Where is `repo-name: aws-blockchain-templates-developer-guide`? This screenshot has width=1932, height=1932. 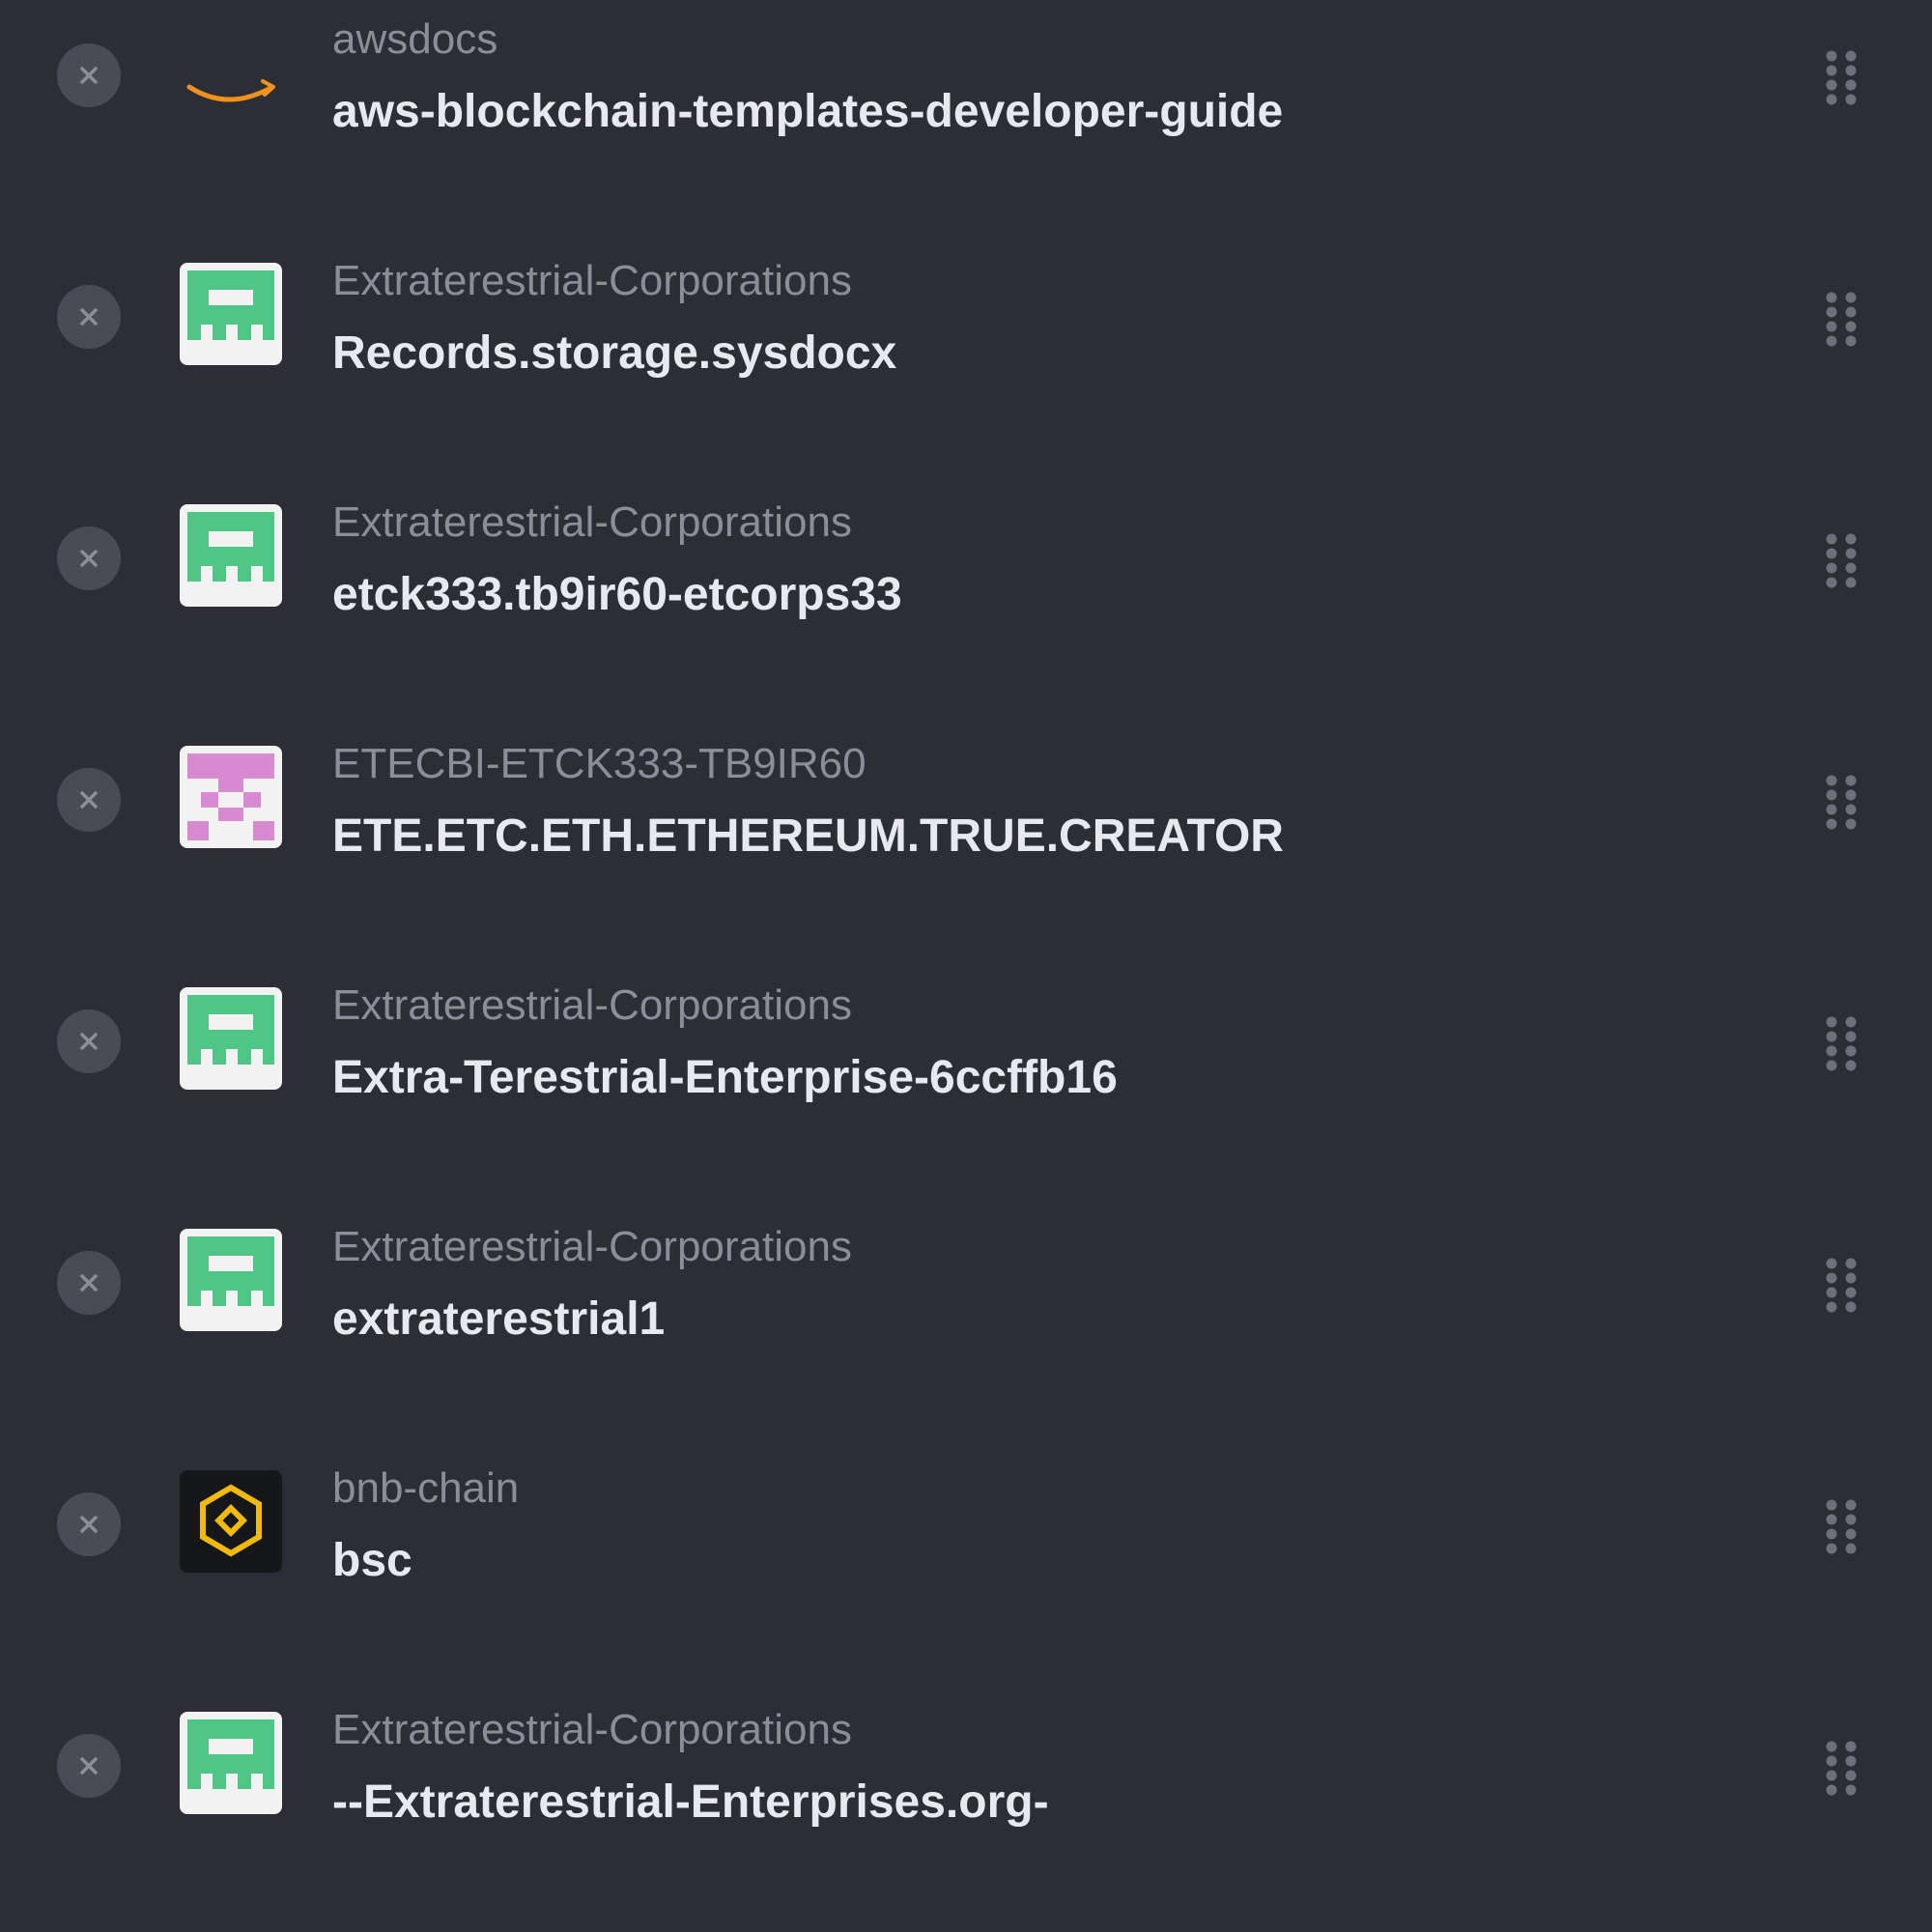
repo-name: aws-blockchain-templates-developer-guide is located at coordinates (1008, 112).